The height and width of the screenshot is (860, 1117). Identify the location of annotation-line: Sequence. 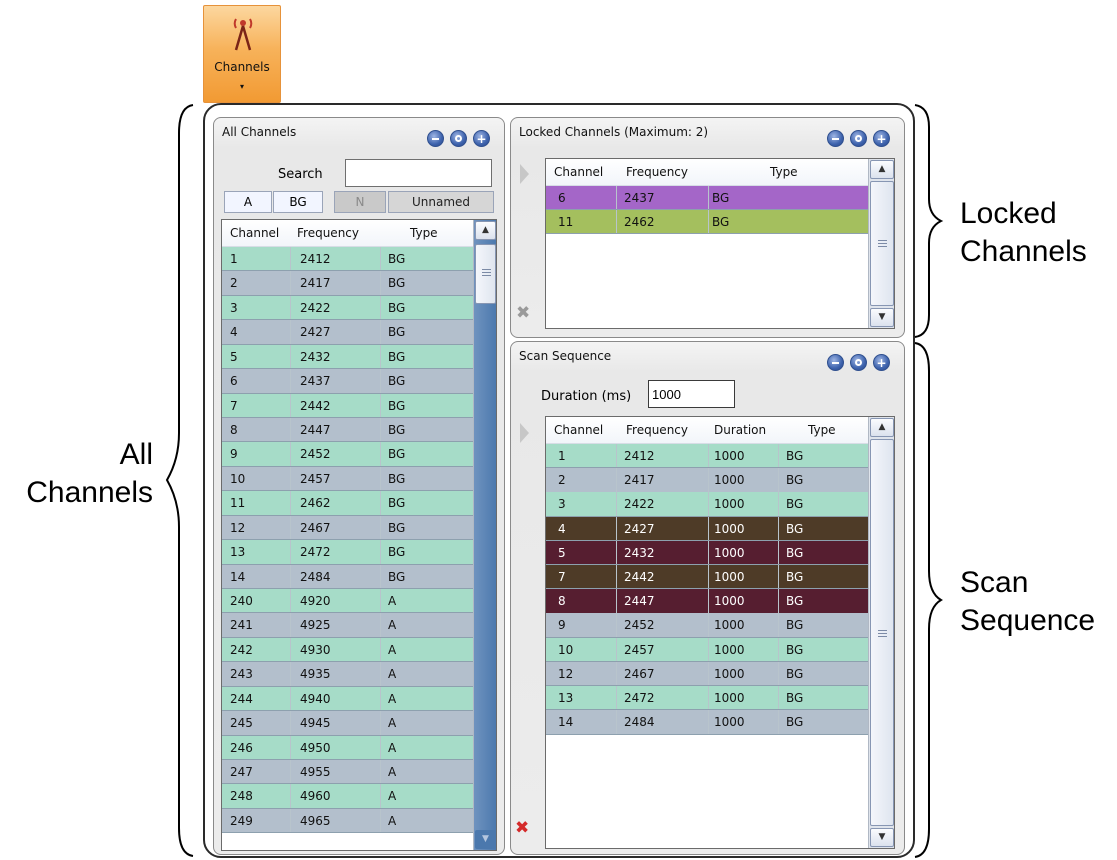
(1028, 620).